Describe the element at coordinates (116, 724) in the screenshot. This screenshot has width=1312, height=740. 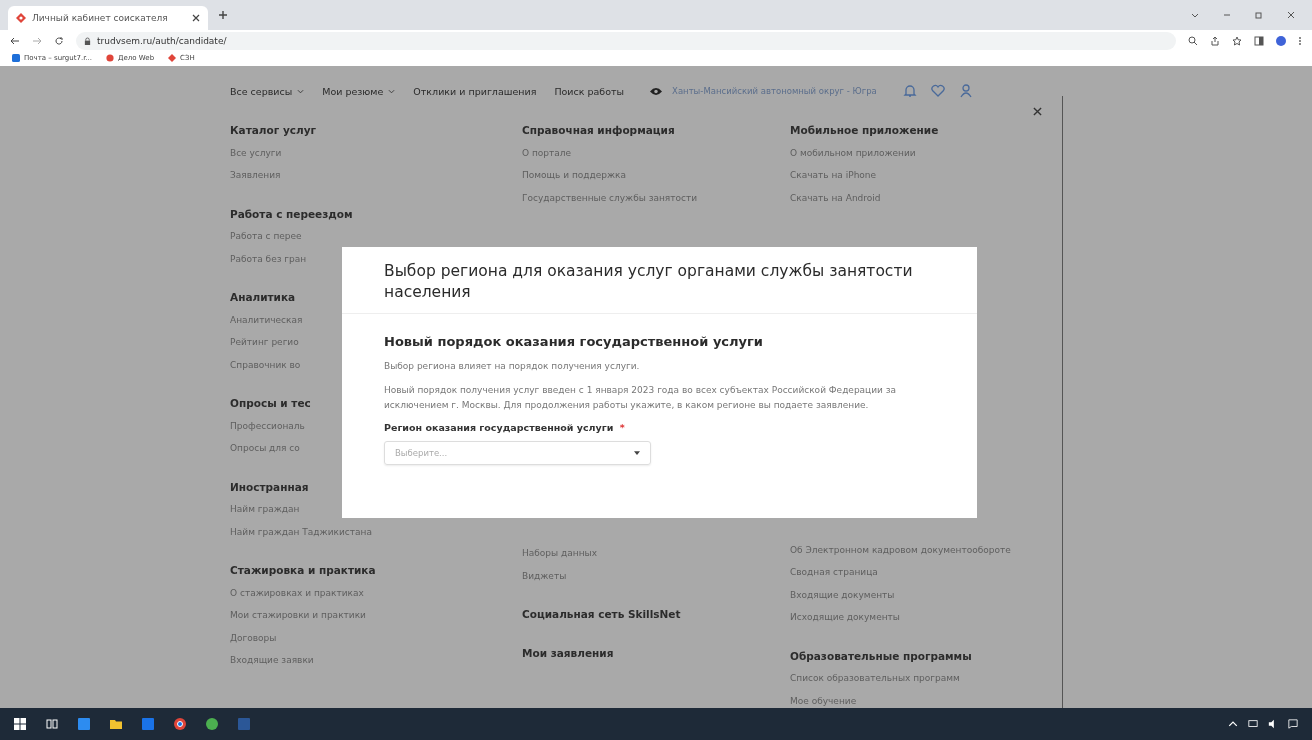
I see `folder-icon` at that location.